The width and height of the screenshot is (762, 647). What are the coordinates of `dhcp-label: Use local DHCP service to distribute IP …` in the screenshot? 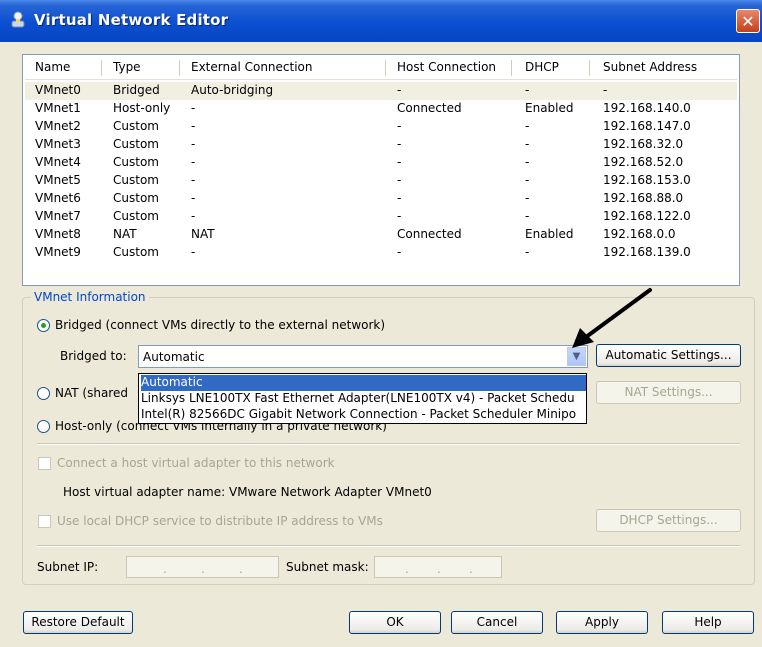 It's located at (220, 521).